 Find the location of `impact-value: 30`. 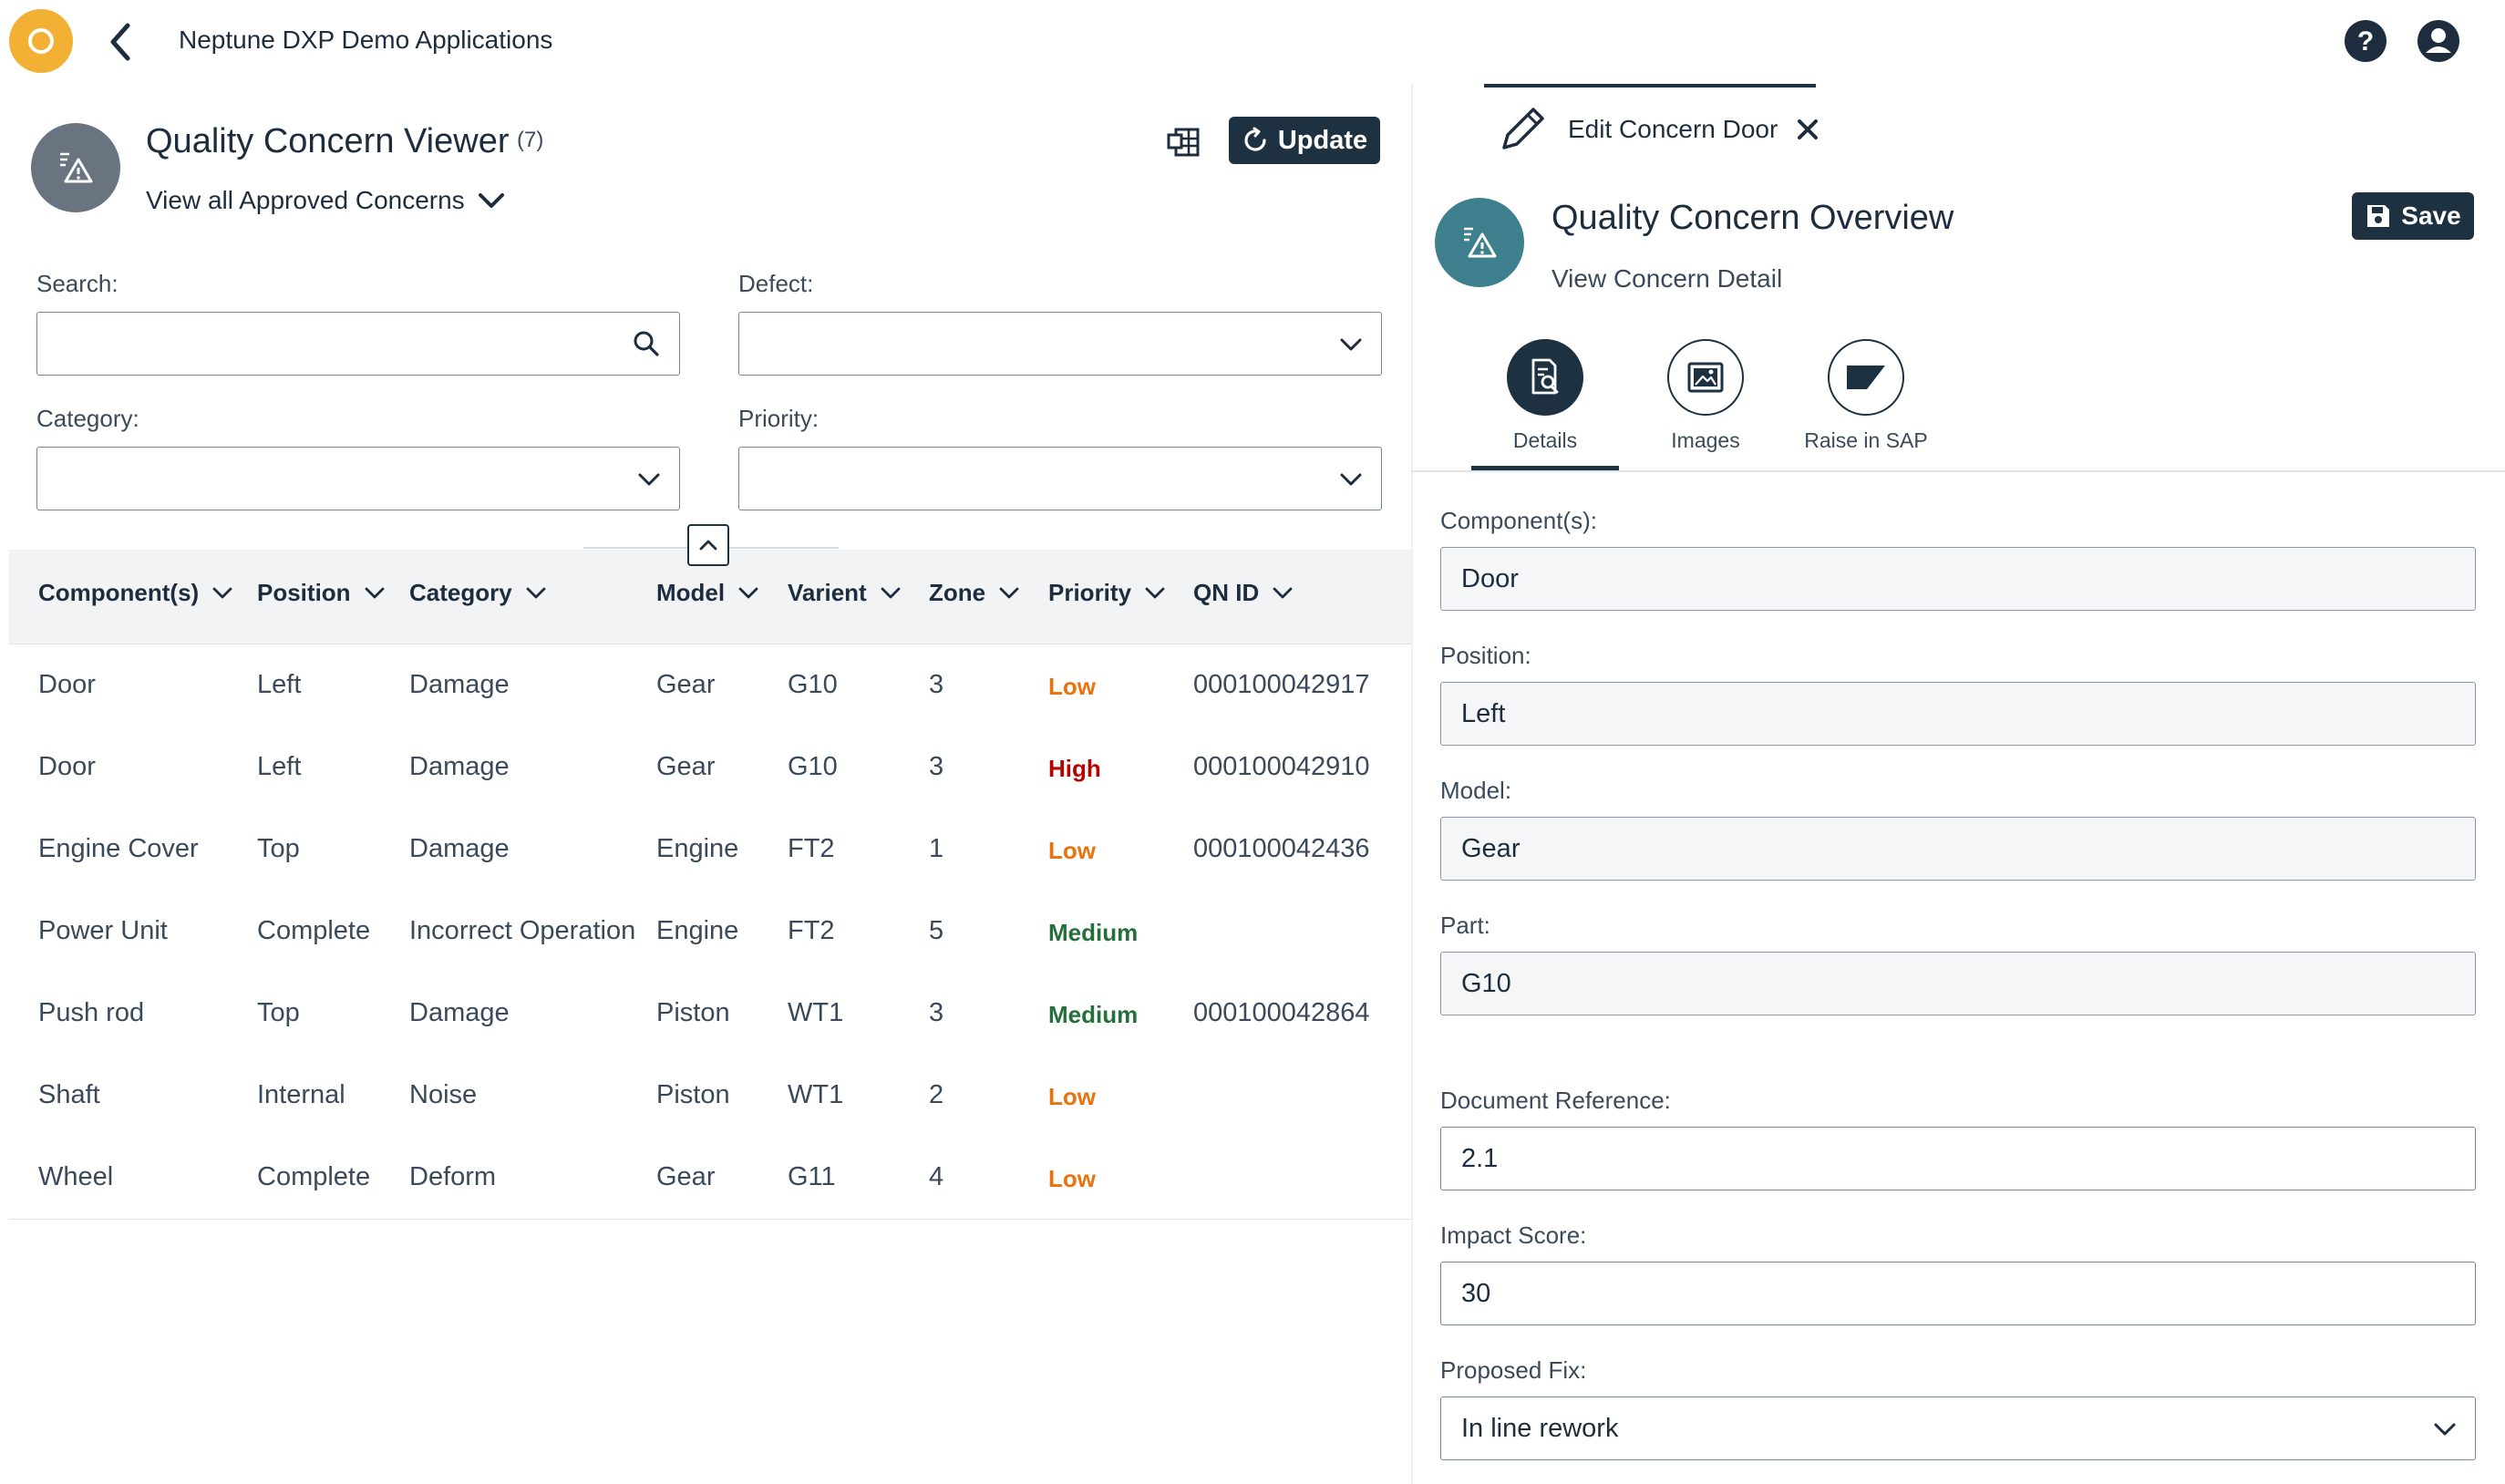

impact-value: 30 is located at coordinates (1476, 1293).